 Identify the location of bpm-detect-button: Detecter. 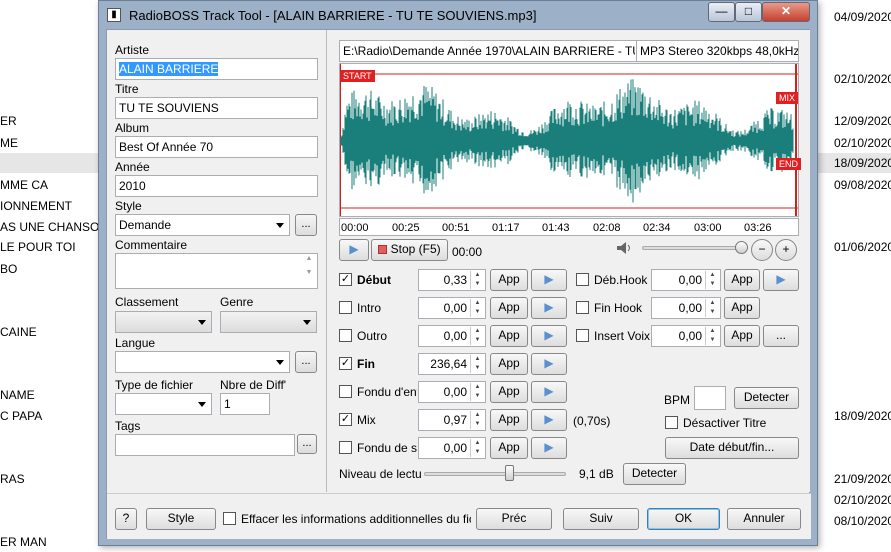
(766, 398).